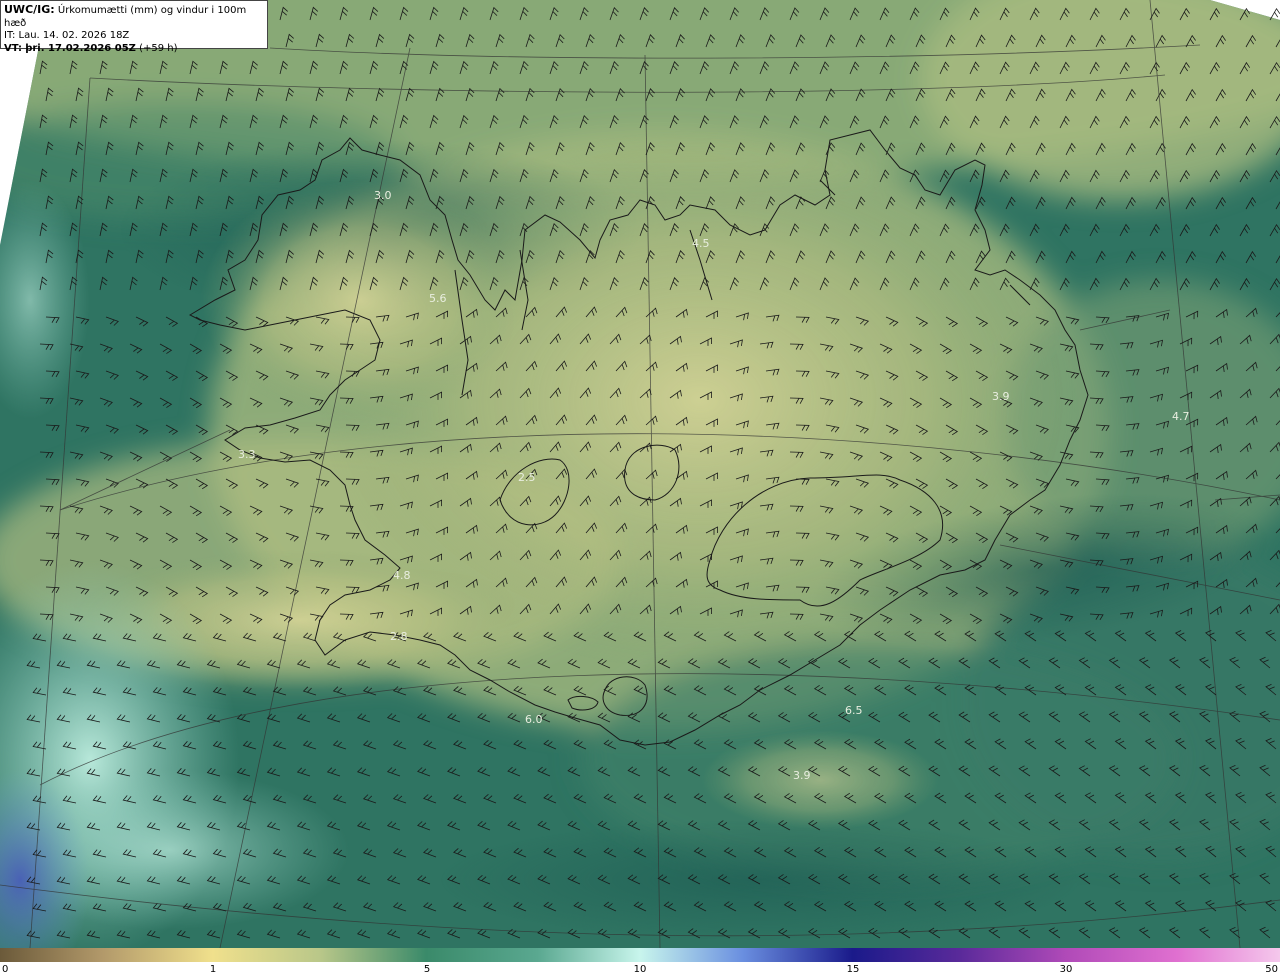 Image resolution: width=1280 pixels, height=978 pixels. I want to click on valid-time: þri. 17.02.2026 05Z, so click(80, 48).